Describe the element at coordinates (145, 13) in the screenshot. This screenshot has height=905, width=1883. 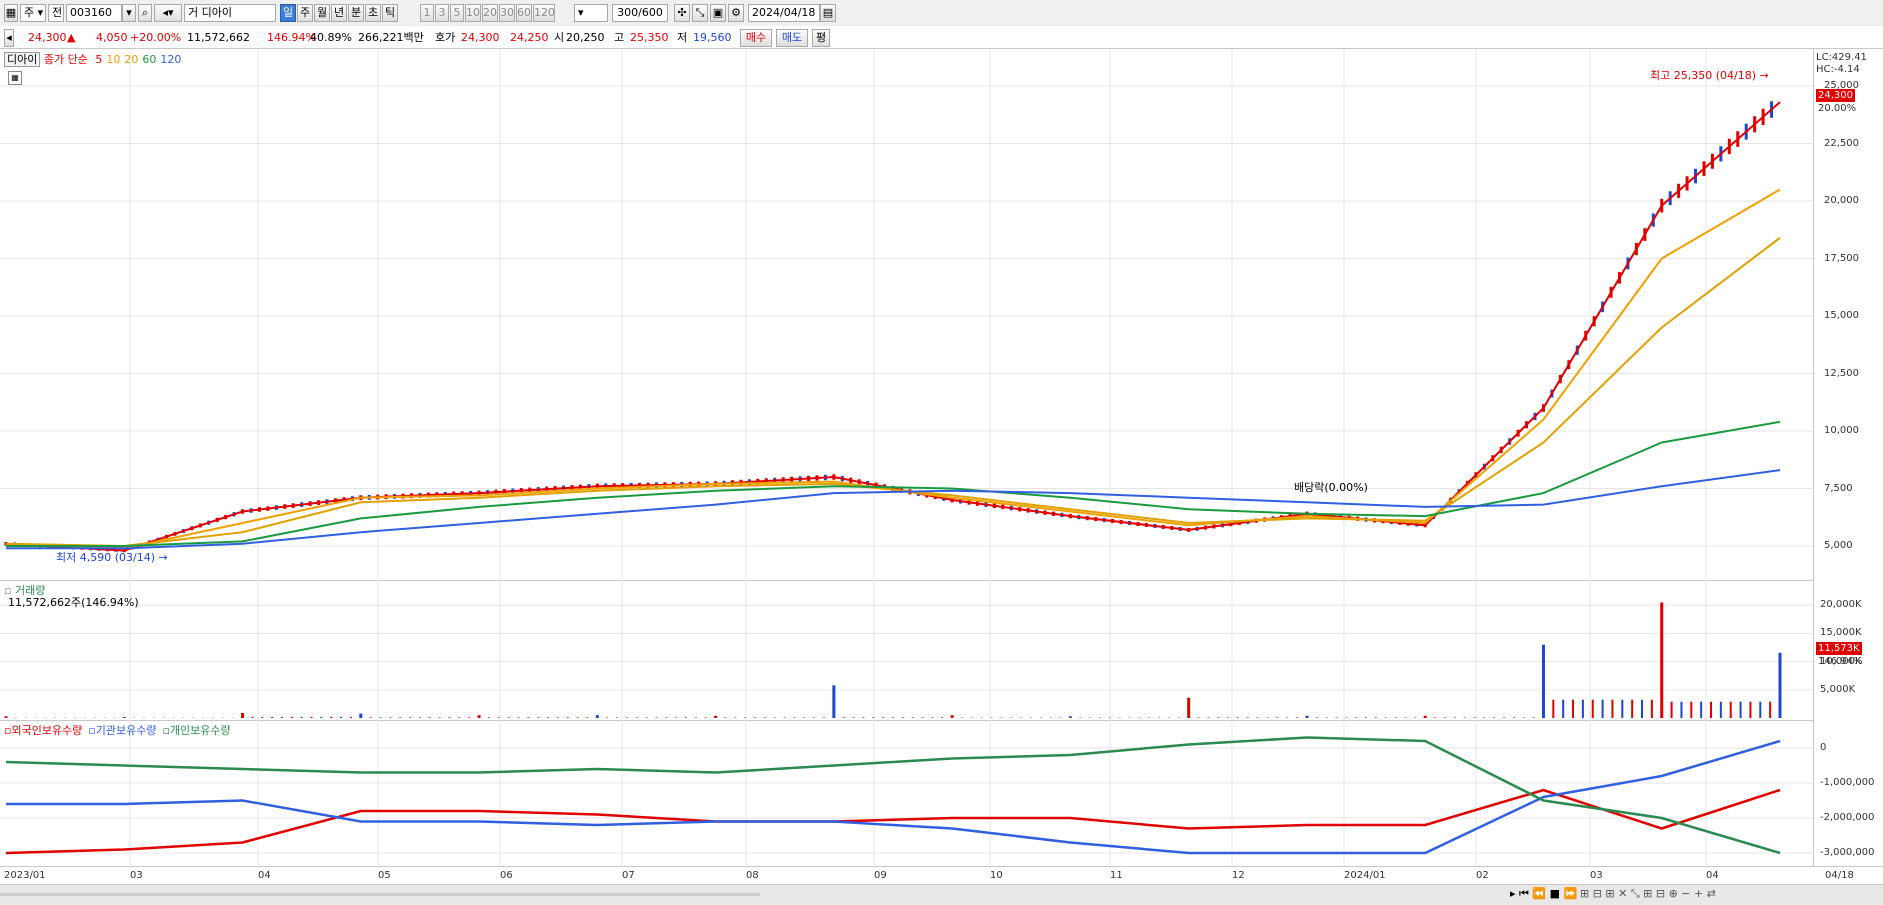
I see `search-icon: ⌕` at that location.